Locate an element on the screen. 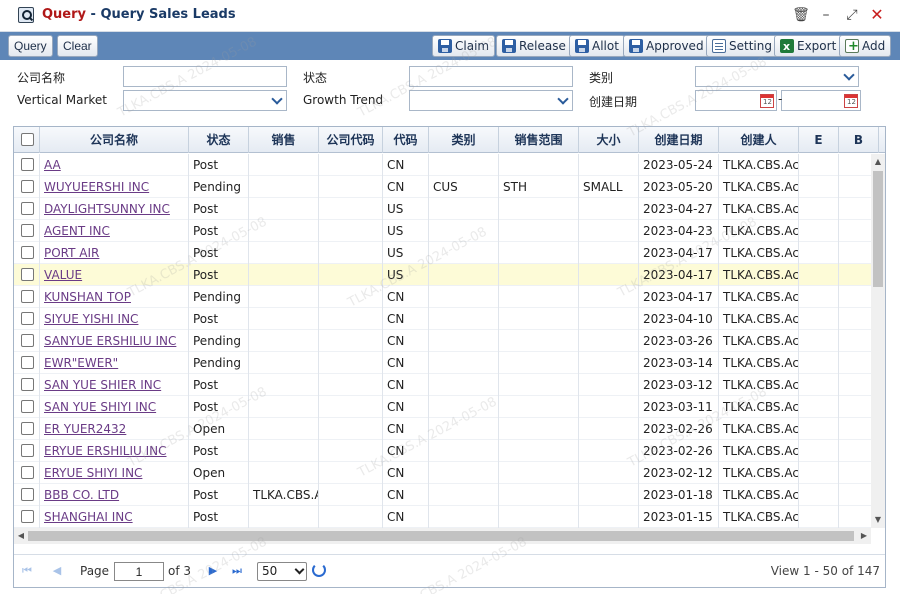 The height and width of the screenshot is (594, 900). table-row: PORT AIR Post US 2023-04-17 TLKA.CBS.Ac is located at coordinates (442, 253).